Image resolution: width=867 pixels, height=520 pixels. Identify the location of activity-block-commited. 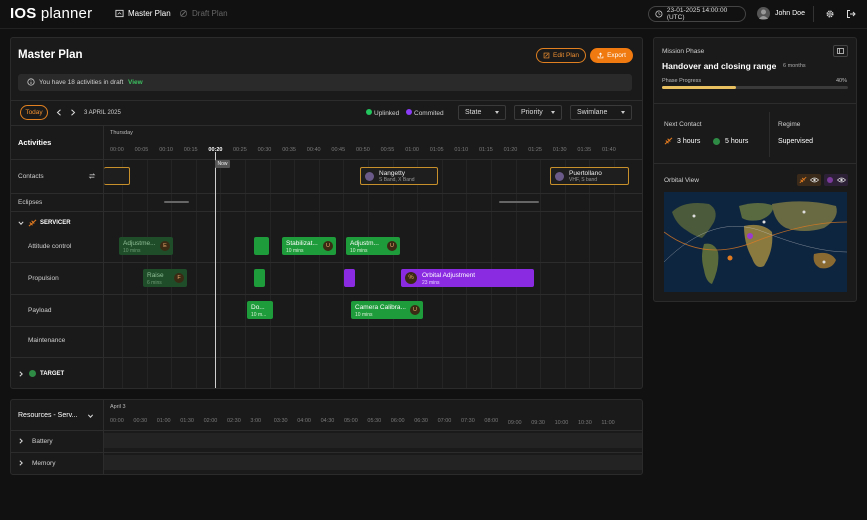
(349, 278).